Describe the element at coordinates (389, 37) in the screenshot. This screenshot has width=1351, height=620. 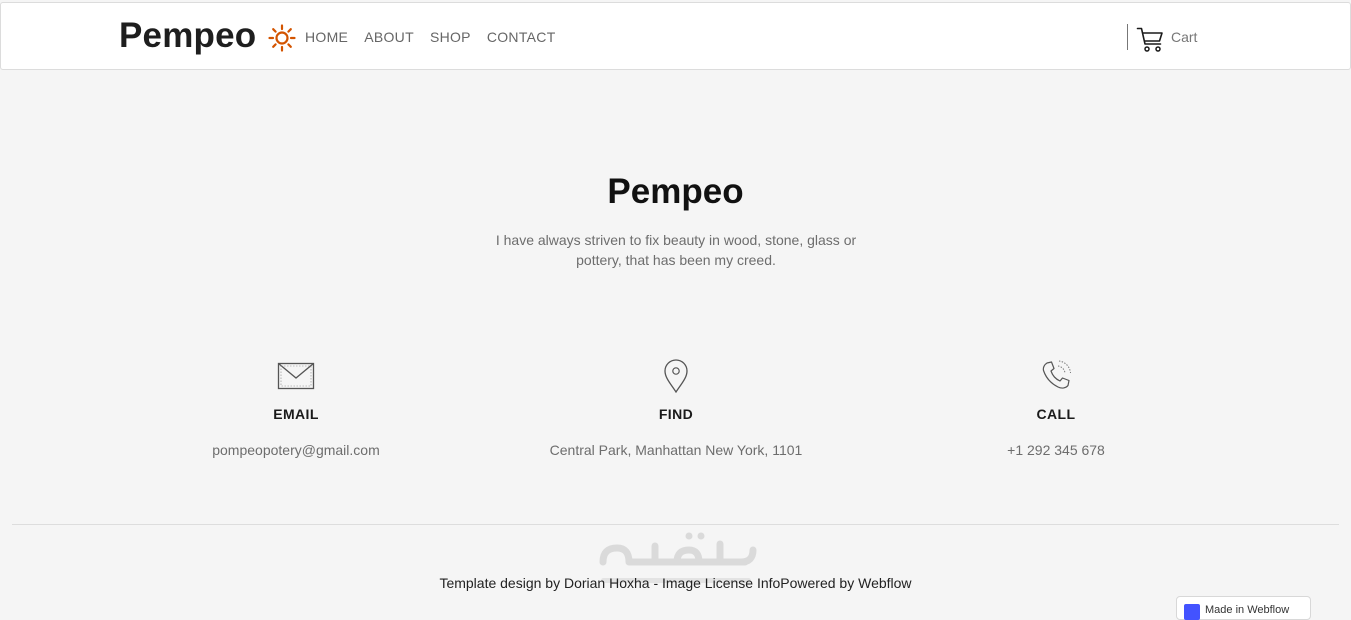
I see `nav-about-link: ABOUT` at that location.